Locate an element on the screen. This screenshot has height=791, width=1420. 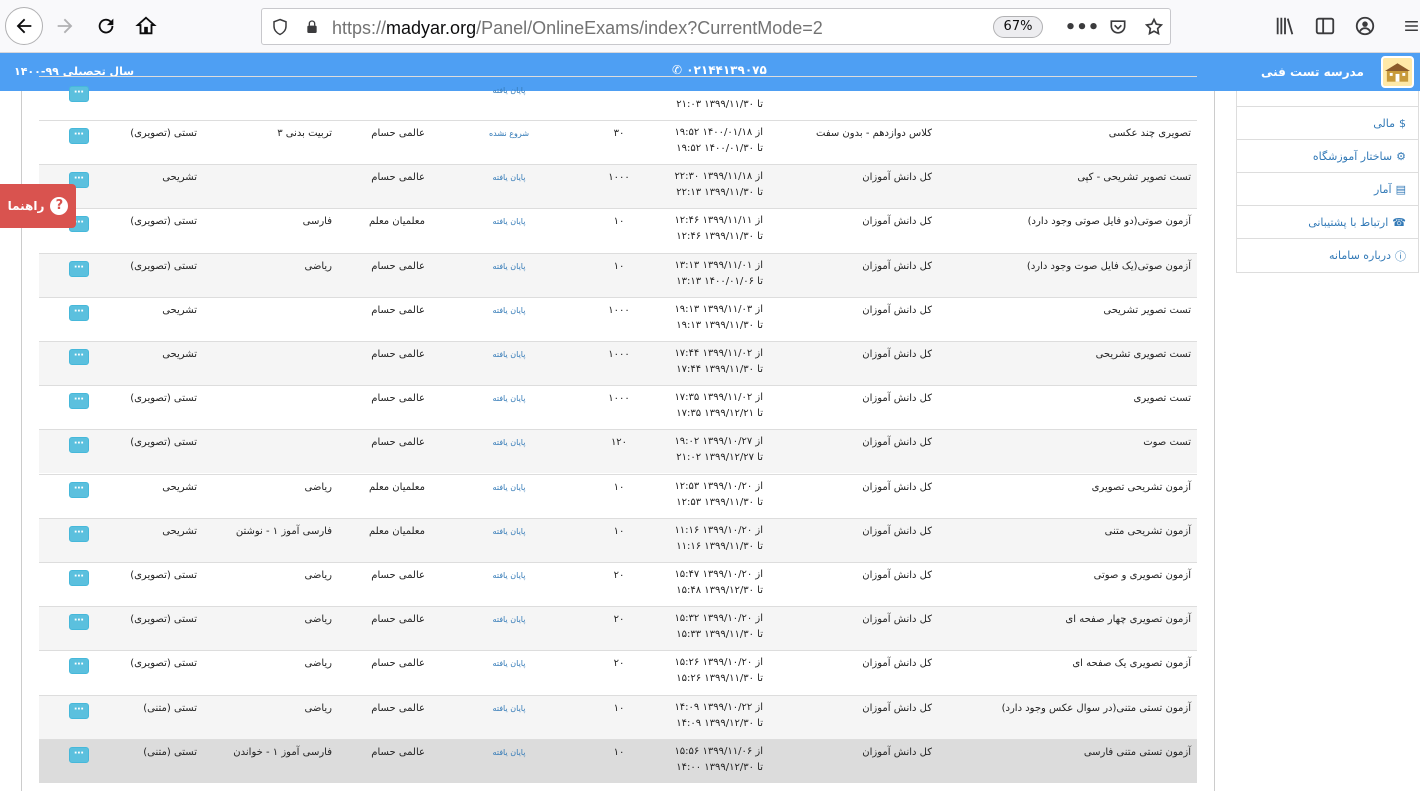
sidebar-item-school-structure: ساختار آموزشگاه ⚙ is located at coordinates (1327, 156).